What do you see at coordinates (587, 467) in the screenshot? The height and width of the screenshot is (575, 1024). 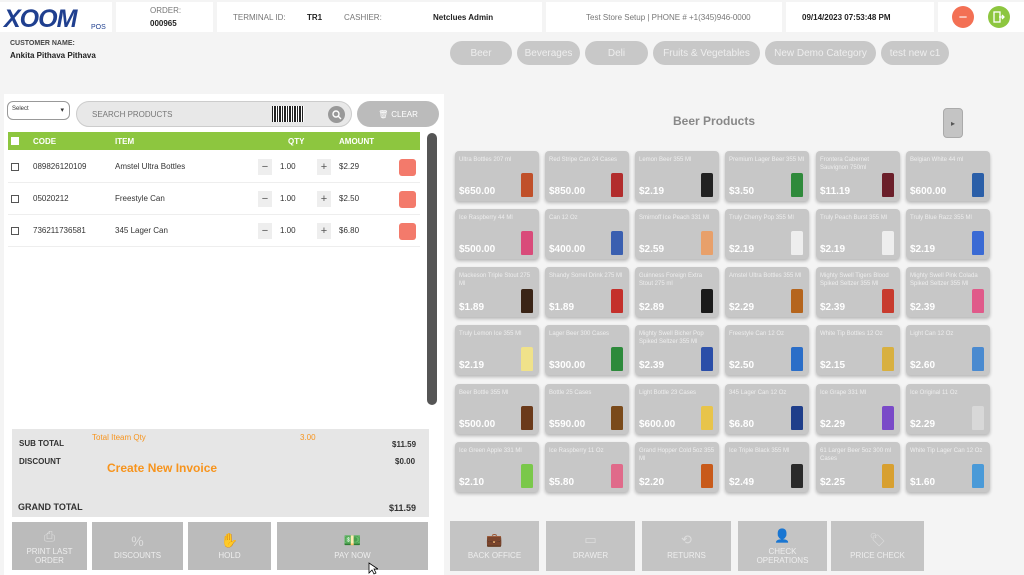 I see `product-tile: Ice Raspberry 11 Oz $5.80` at bounding box center [587, 467].